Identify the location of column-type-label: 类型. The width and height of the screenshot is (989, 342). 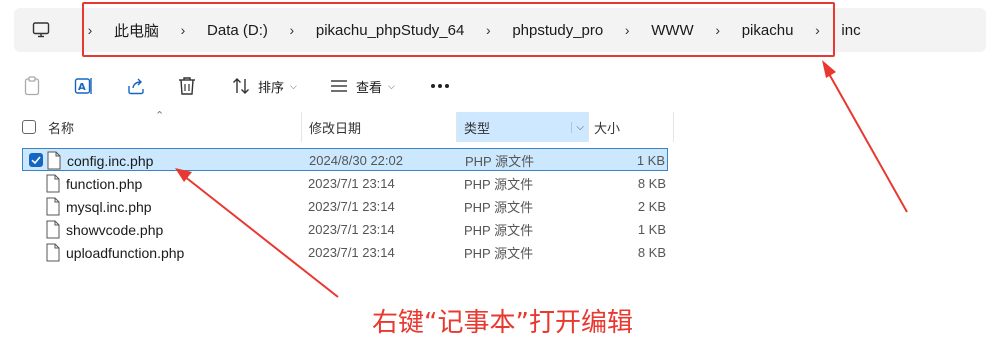
(477, 128).